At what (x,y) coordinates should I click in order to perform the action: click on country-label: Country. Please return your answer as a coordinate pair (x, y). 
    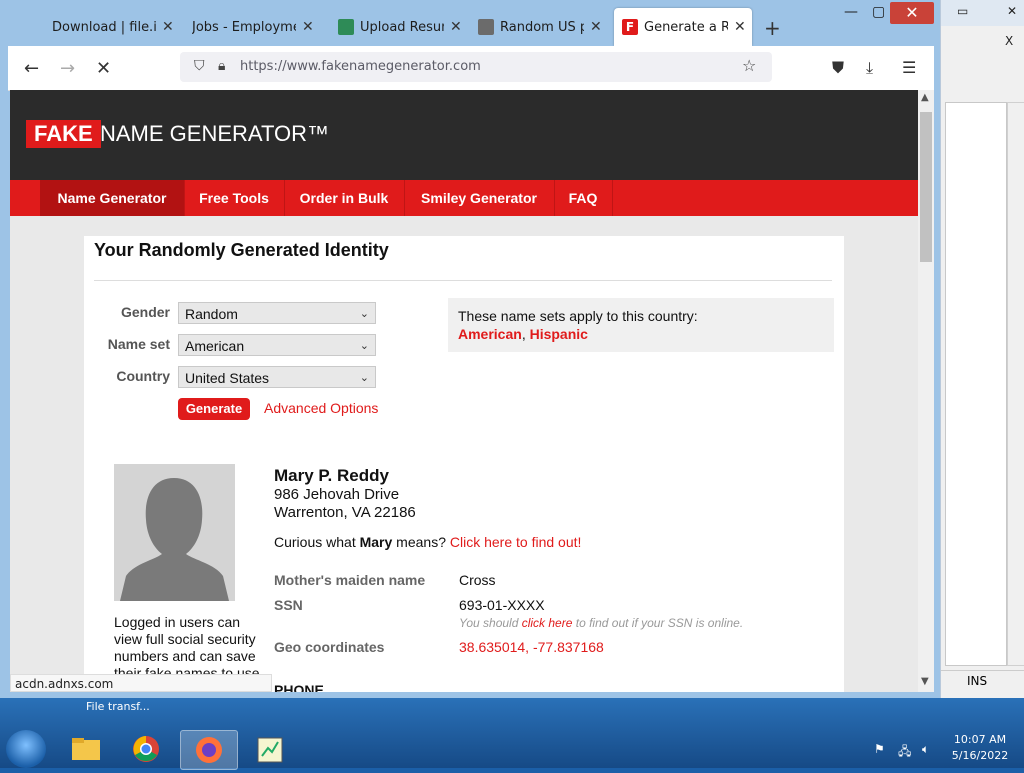
    Looking at the image, I should click on (143, 376).